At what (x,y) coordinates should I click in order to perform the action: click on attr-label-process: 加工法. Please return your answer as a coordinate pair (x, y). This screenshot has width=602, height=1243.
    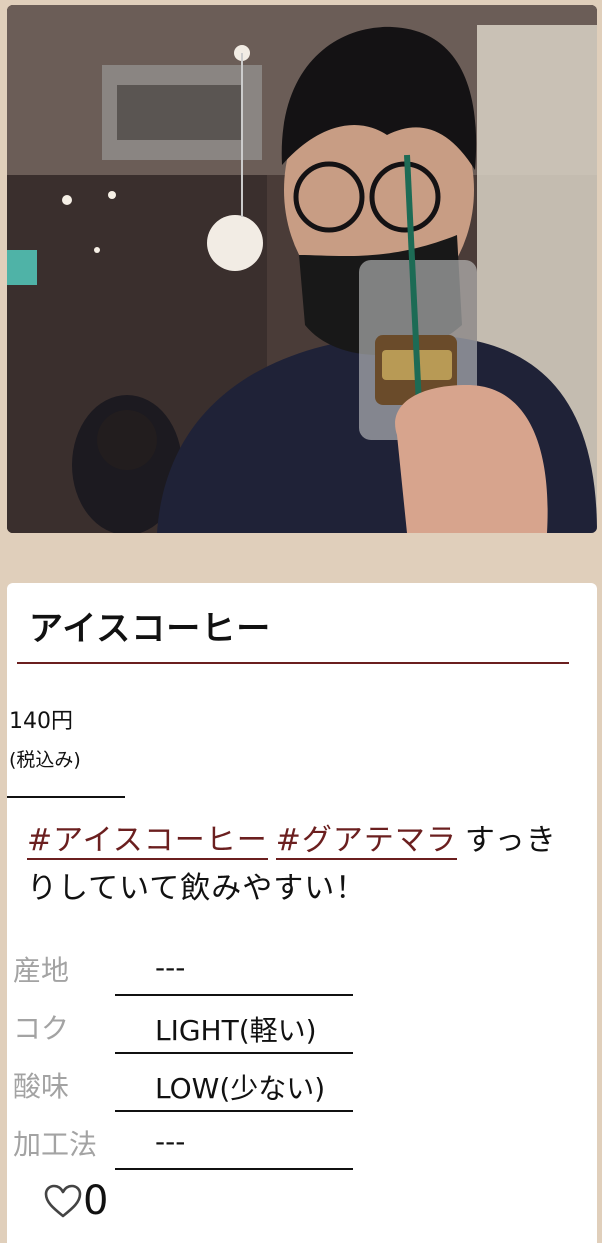
    Looking at the image, I should click on (55, 1144).